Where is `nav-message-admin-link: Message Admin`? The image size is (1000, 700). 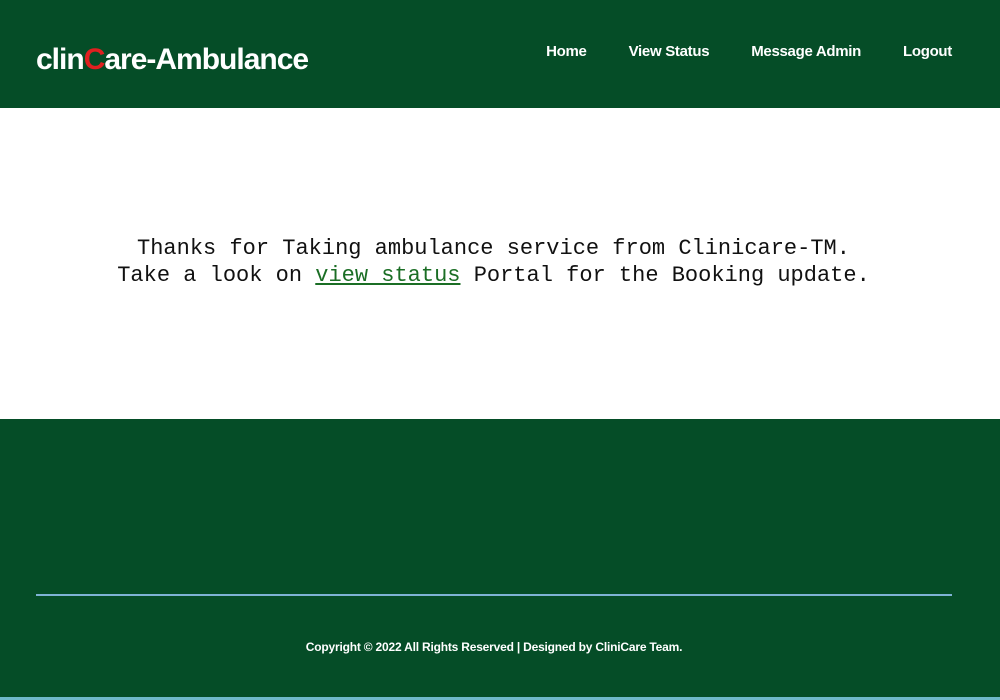 nav-message-admin-link: Message Admin is located at coordinates (806, 52).